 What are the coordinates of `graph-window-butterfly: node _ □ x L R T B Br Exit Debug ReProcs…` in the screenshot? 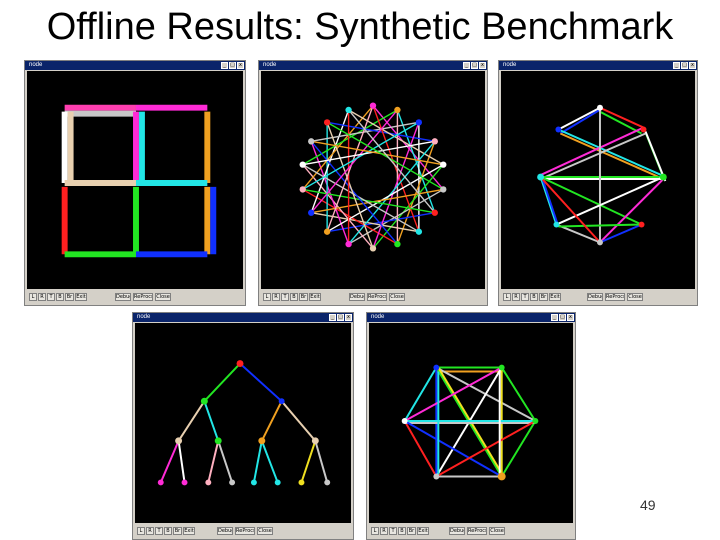 It's located at (598, 183).